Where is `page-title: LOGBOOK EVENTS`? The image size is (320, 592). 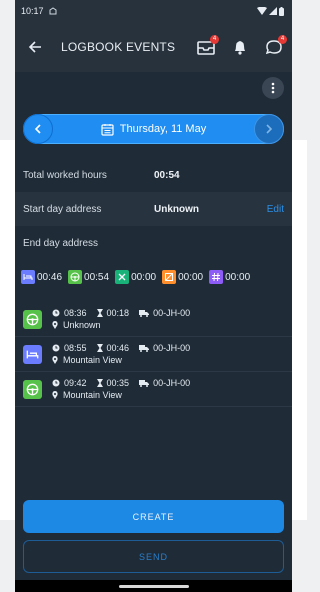
page-title: LOGBOOK EVENTS is located at coordinates (118, 47).